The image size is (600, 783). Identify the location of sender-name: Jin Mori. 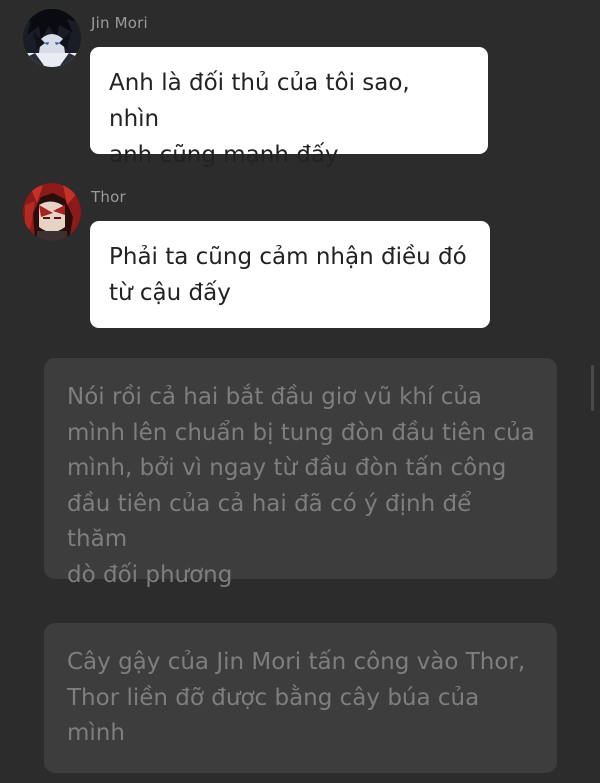
(119, 23).